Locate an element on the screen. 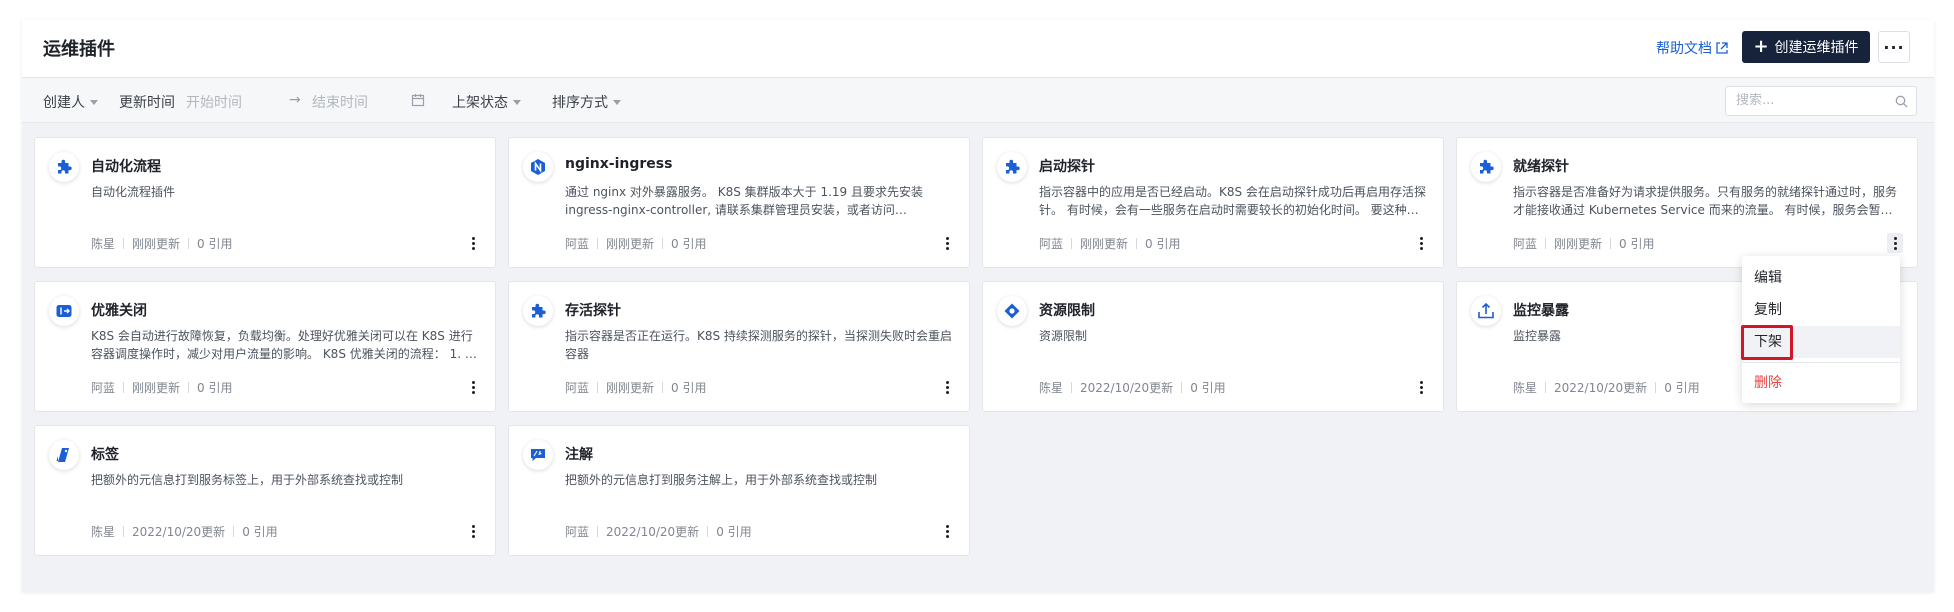 The width and height of the screenshot is (1954, 612). creator-filter-label: 创建人 is located at coordinates (64, 103).